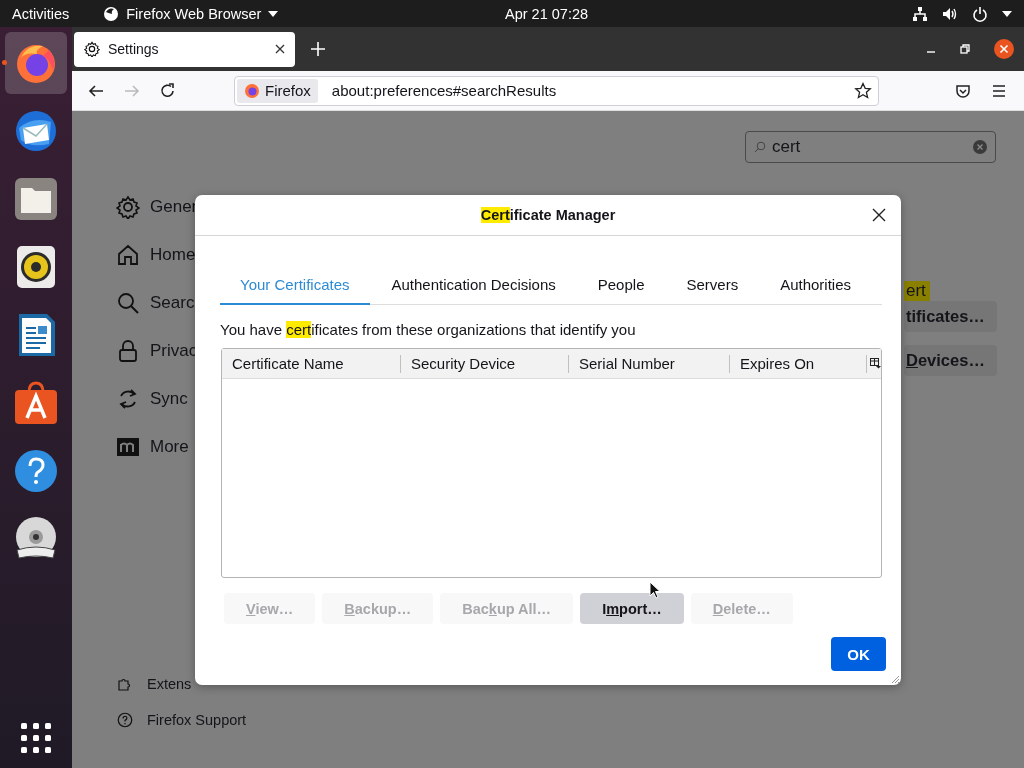 The width and height of the screenshot is (1024, 768). Describe the element at coordinates (172, 303) in the screenshot. I see `category-link: Searc` at that location.